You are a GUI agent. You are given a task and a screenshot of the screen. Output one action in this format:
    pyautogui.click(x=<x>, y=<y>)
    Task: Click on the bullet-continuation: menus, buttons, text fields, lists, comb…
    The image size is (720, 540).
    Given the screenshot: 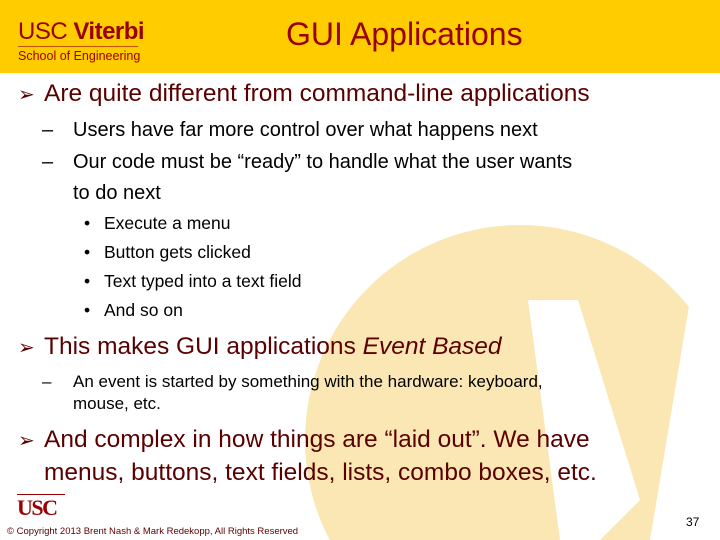 What is the action you would take?
    pyautogui.click(x=320, y=472)
    